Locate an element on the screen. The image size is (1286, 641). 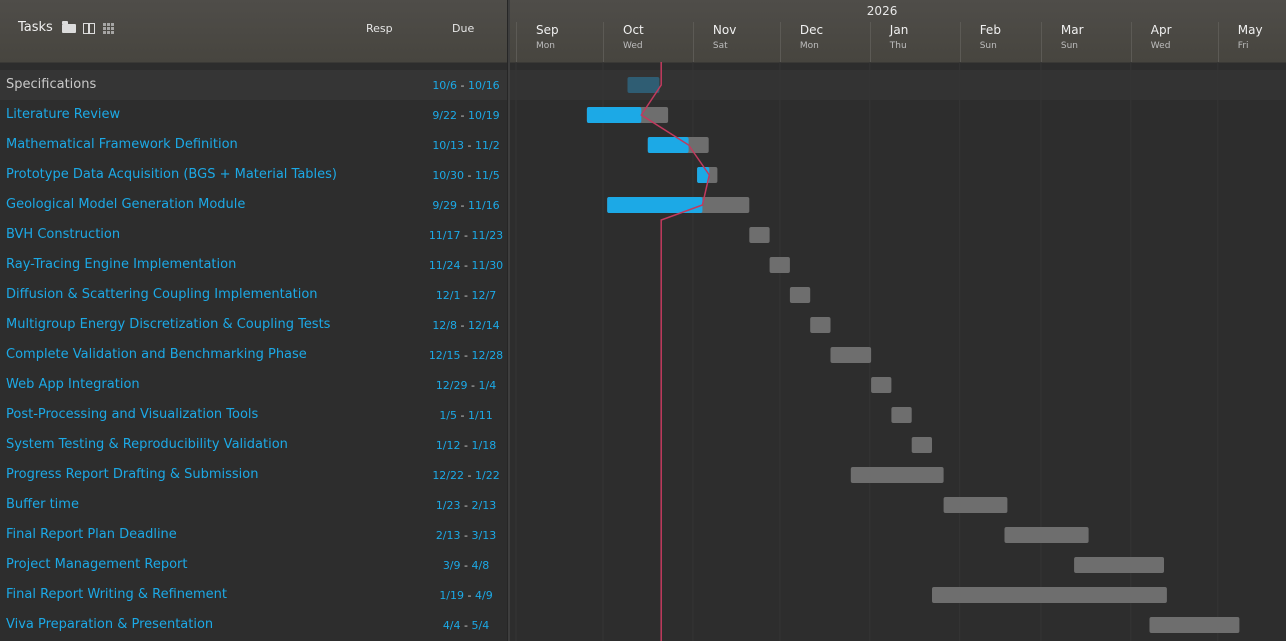
folder-open-icon is located at coordinates (69, 28).